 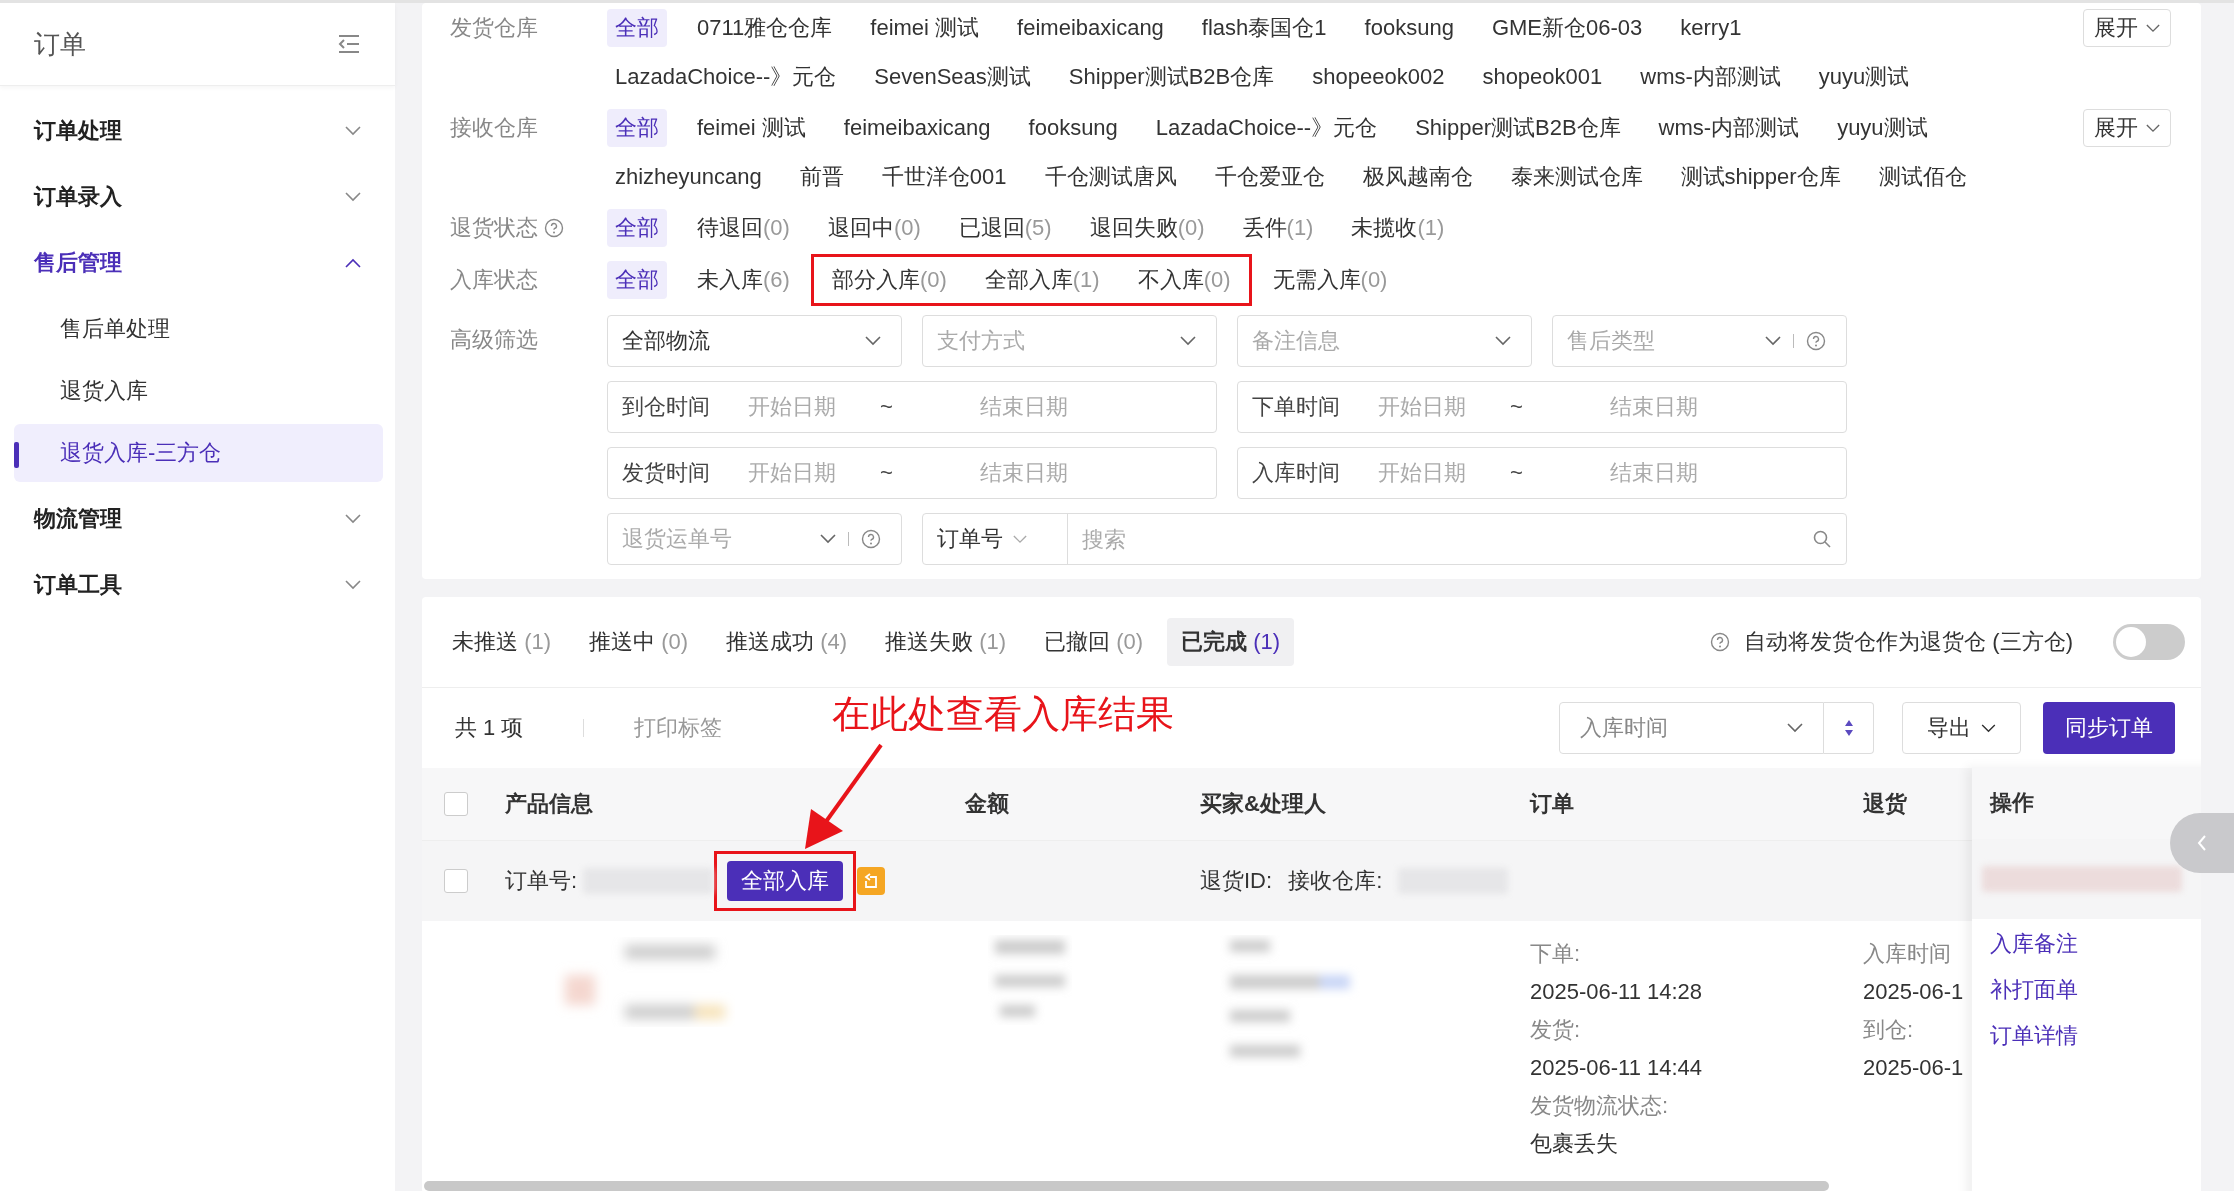 What do you see at coordinates (1269, 177) in the screenshot?
I see `filter-chip: 千仓爱亚仓` at bounding box center [1269, 177].